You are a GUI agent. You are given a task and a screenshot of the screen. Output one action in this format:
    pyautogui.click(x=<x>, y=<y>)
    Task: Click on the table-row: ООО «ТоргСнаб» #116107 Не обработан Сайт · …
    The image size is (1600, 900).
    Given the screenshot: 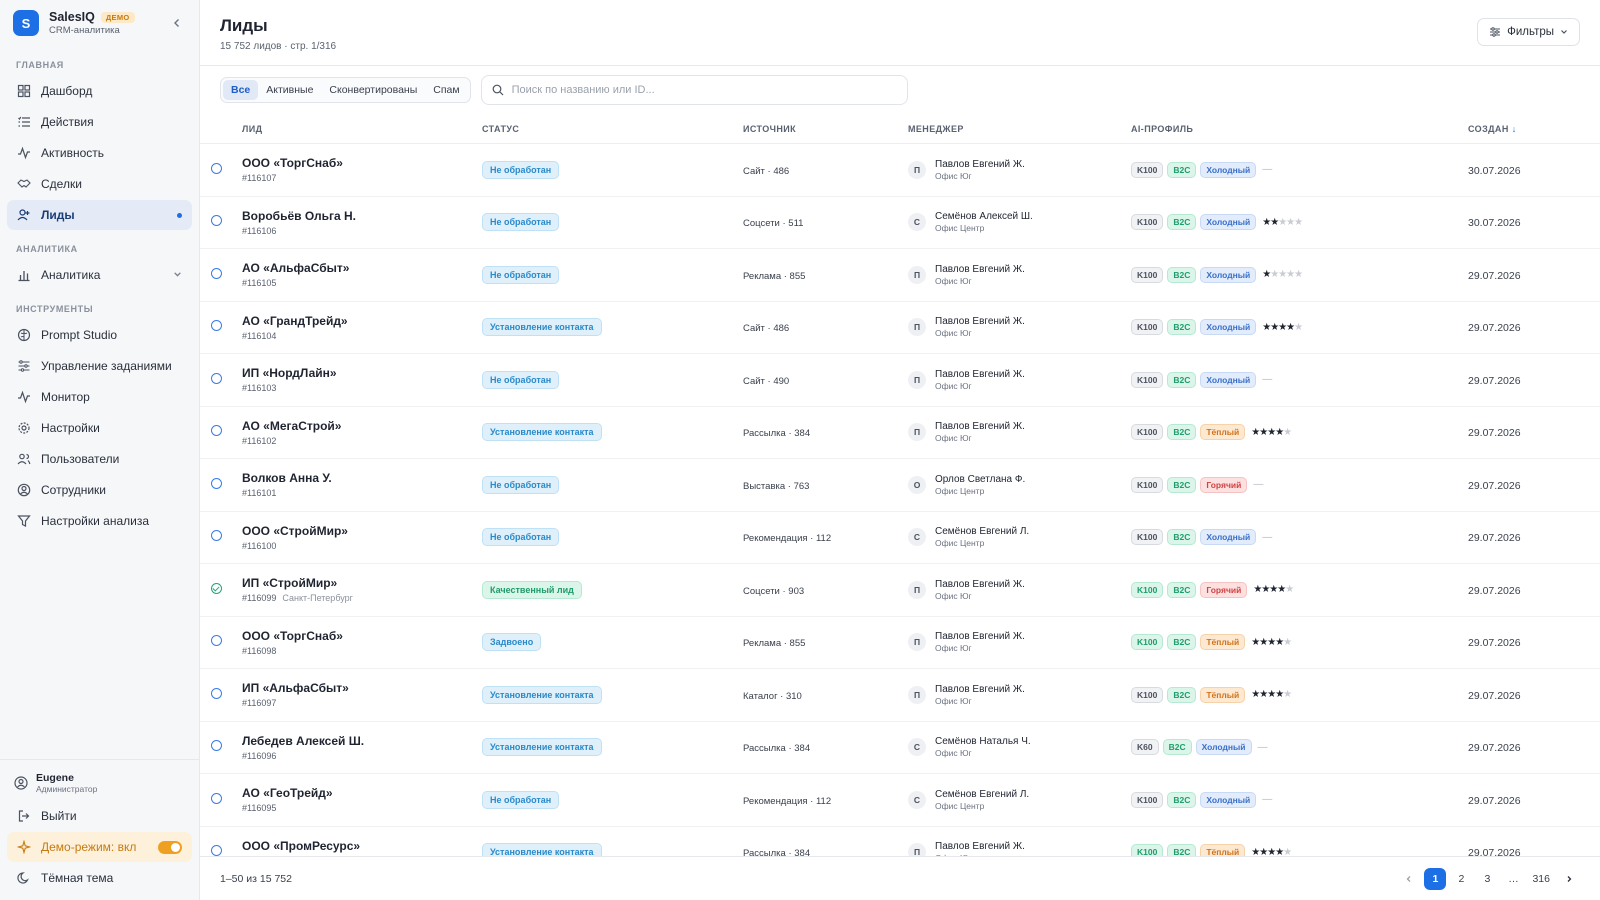 What is the action you would take?
    pyautogui.click(x=900, y=170)
    